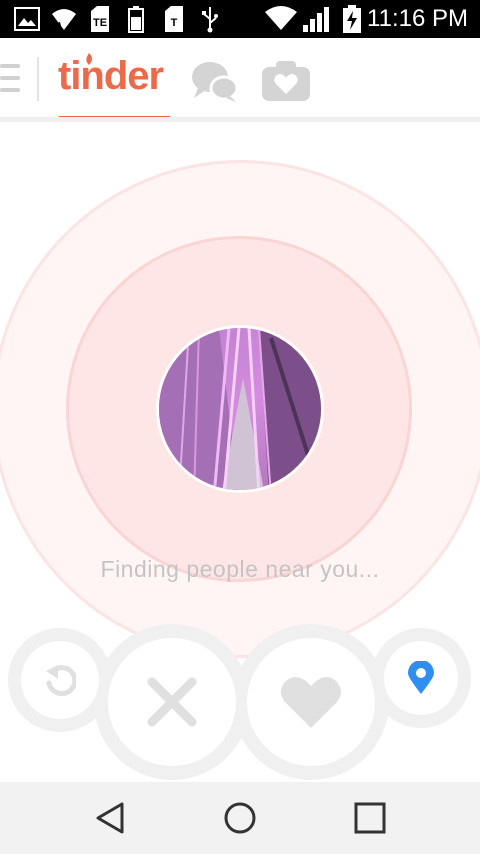 This screenshot has height=854, width=480. Describe the element at coordinates (352, 19) in the screenshot. I see `battery-charging-icon` at that location.